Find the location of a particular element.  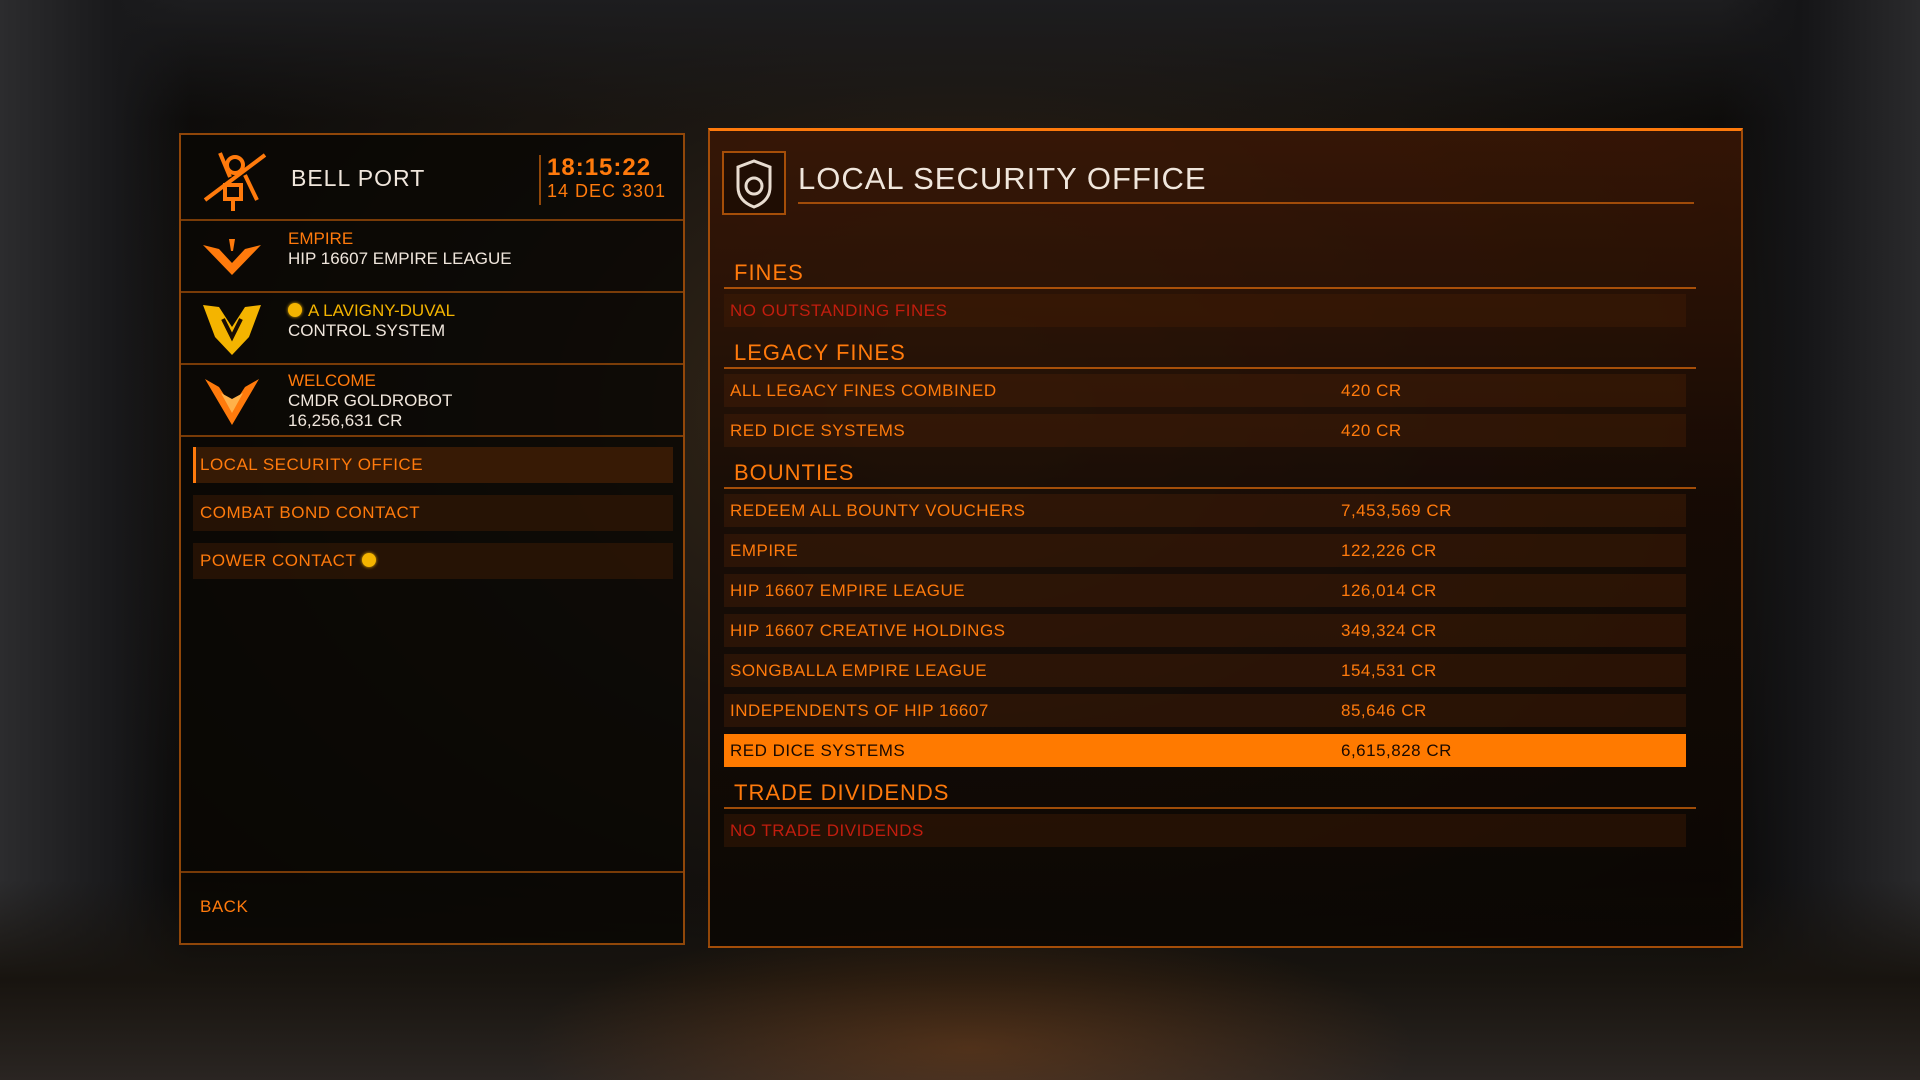

row-value: 122,226 CR is located at coordinates (1389, 550).